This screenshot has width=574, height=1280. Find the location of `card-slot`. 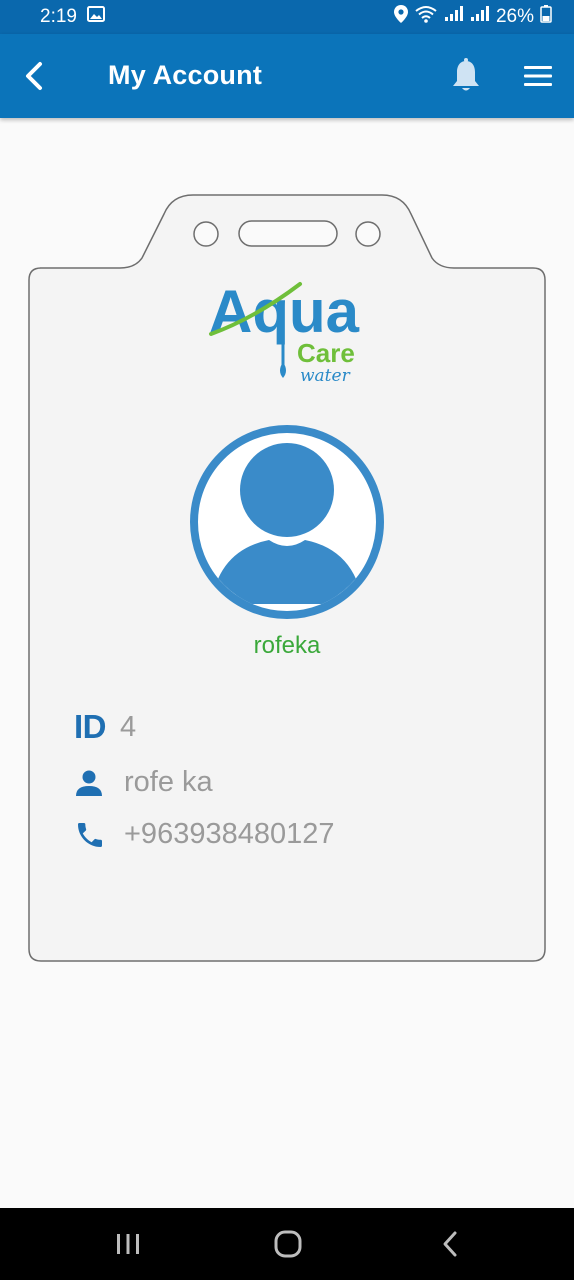

card-slot is located at coordinates (288, 233).